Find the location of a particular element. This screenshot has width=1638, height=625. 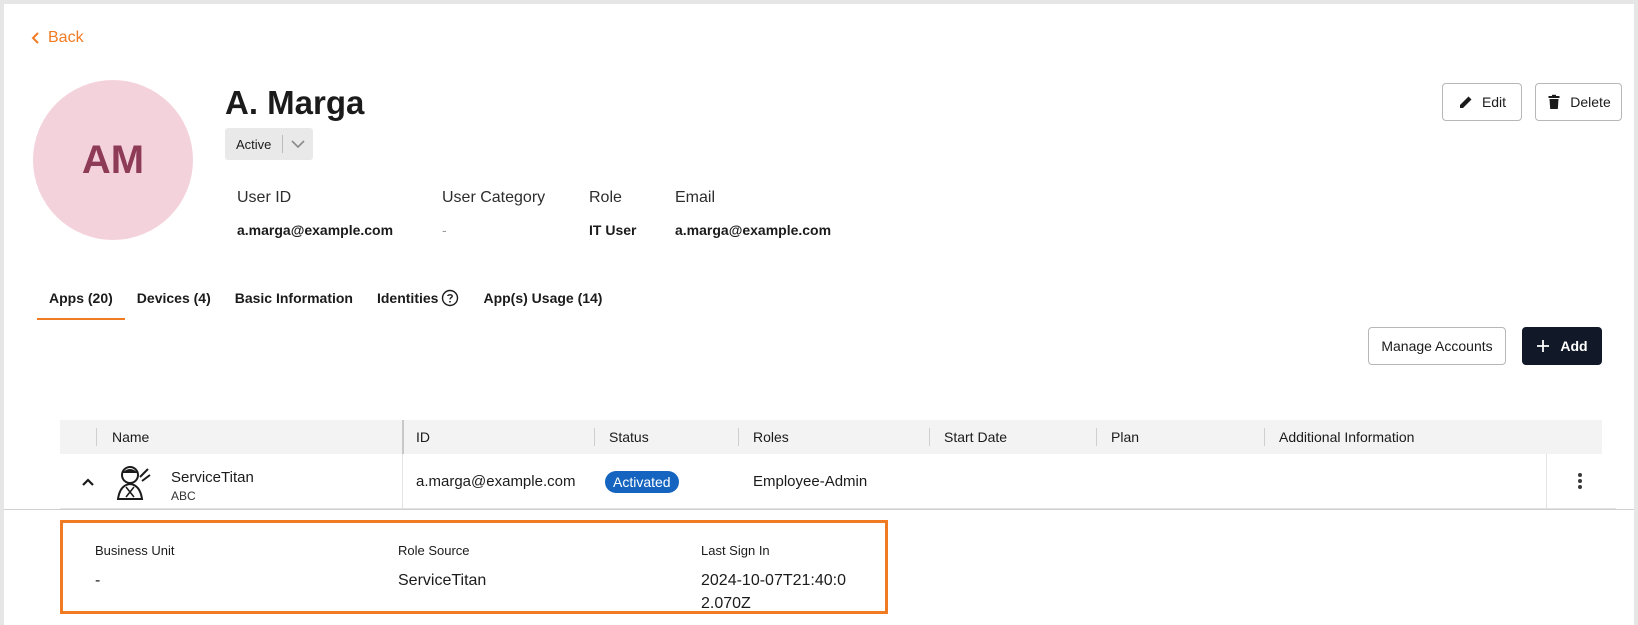

chevron-left-icon is located at coordinates (35, 38).